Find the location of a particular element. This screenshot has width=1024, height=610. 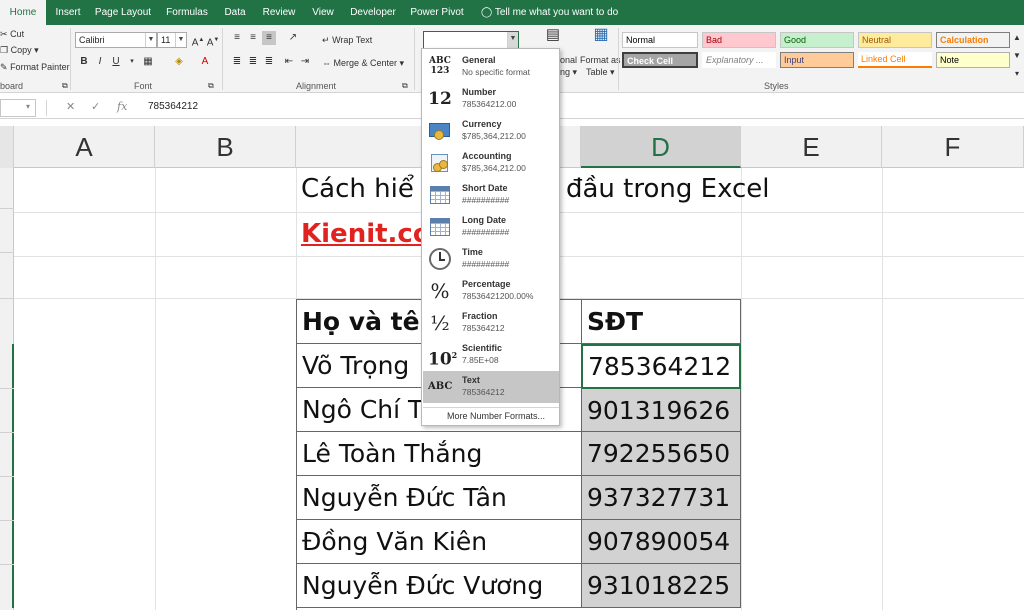

number-format-combo: ▼ is located at coordinates (471, 40).